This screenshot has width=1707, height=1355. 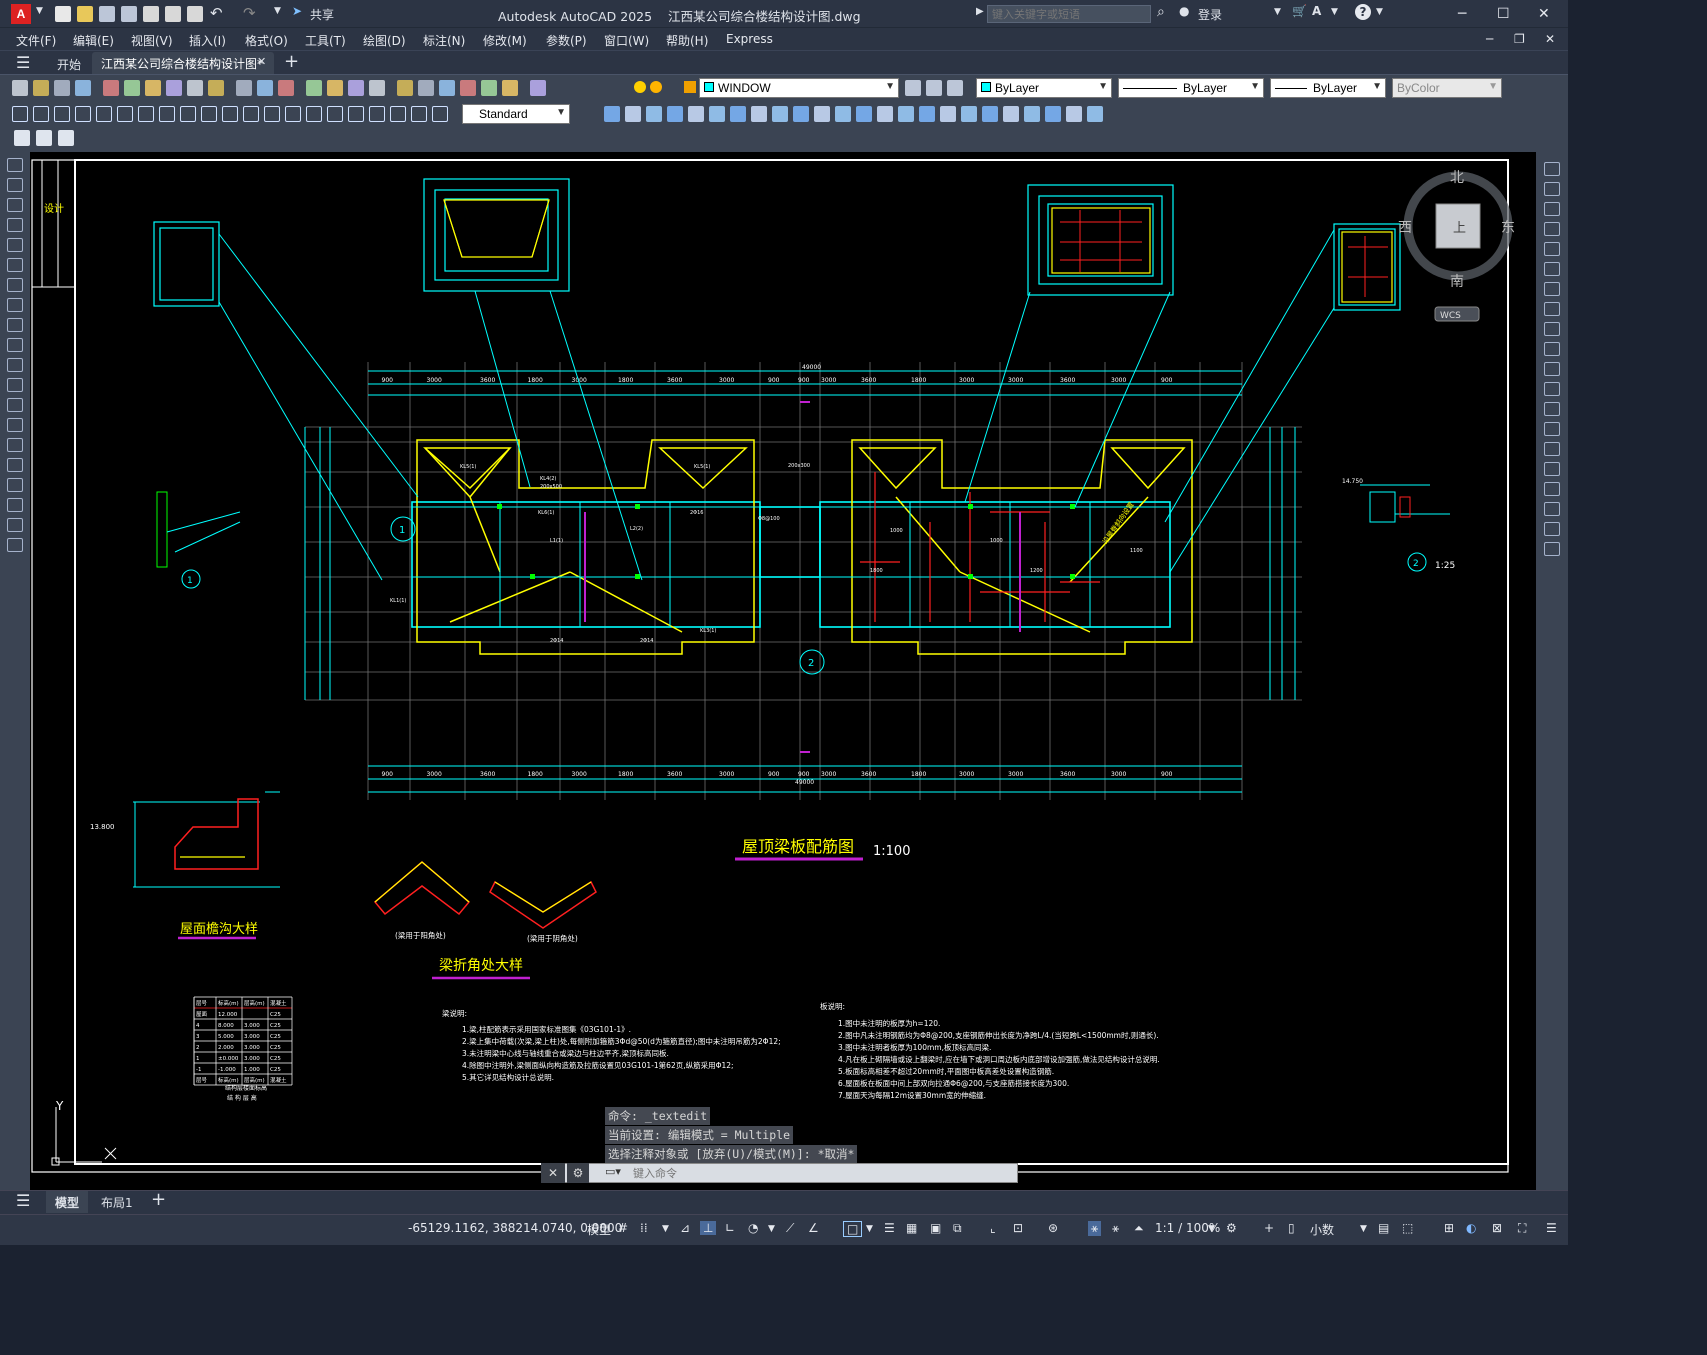 What do you see at coordinates (1231, 1228) in the screenshot?
I see `workspace-gear-icon: ⚙` at bounding box center [1231, 1228].